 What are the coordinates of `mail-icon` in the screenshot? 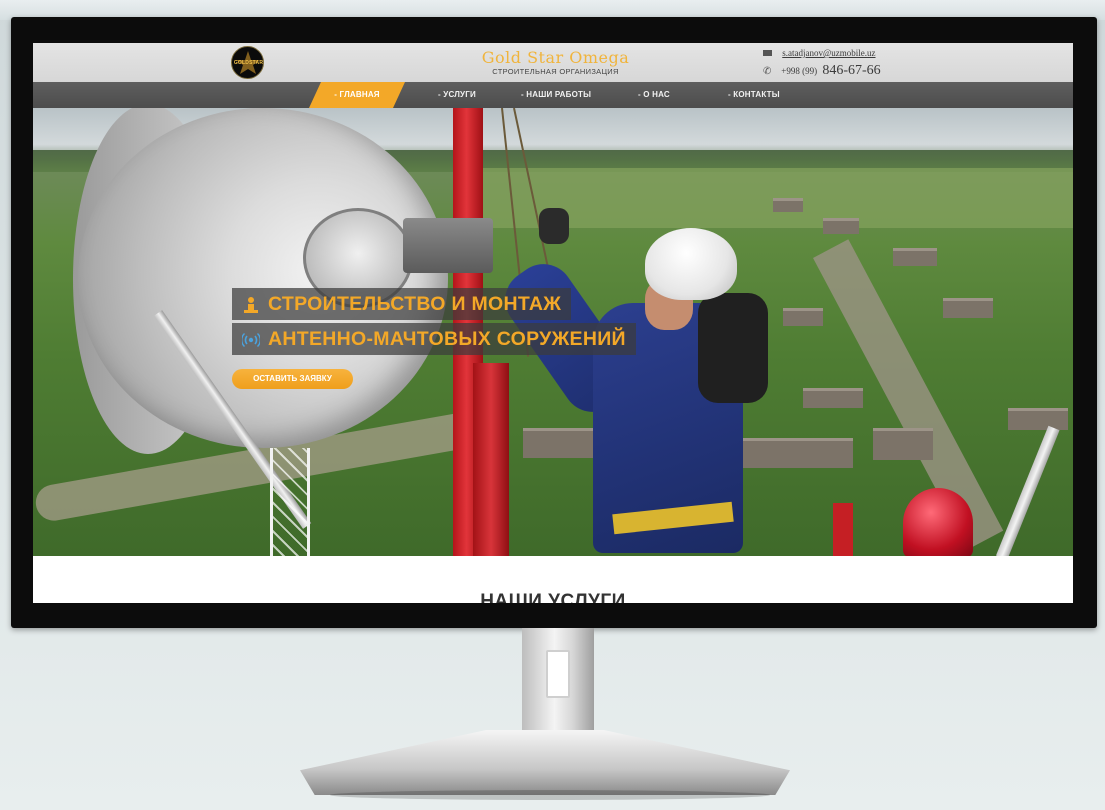 It's located at (767, 53).